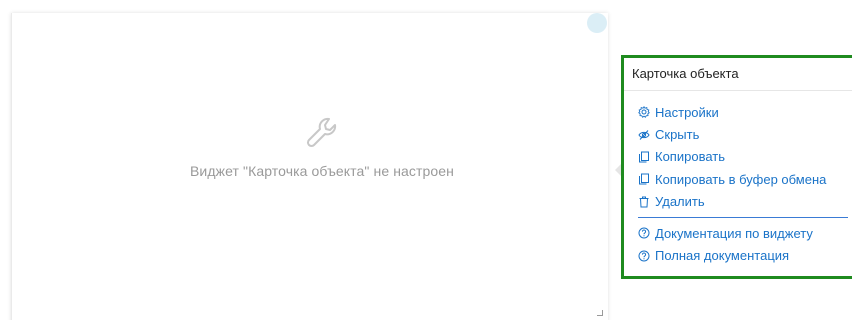 The height and width of the screenshot is (320, 852). What do you see at coordinates (738, 157) in the screenshot?
I see `menu-item-copy: Копировать` at bounding box center [738, 157].